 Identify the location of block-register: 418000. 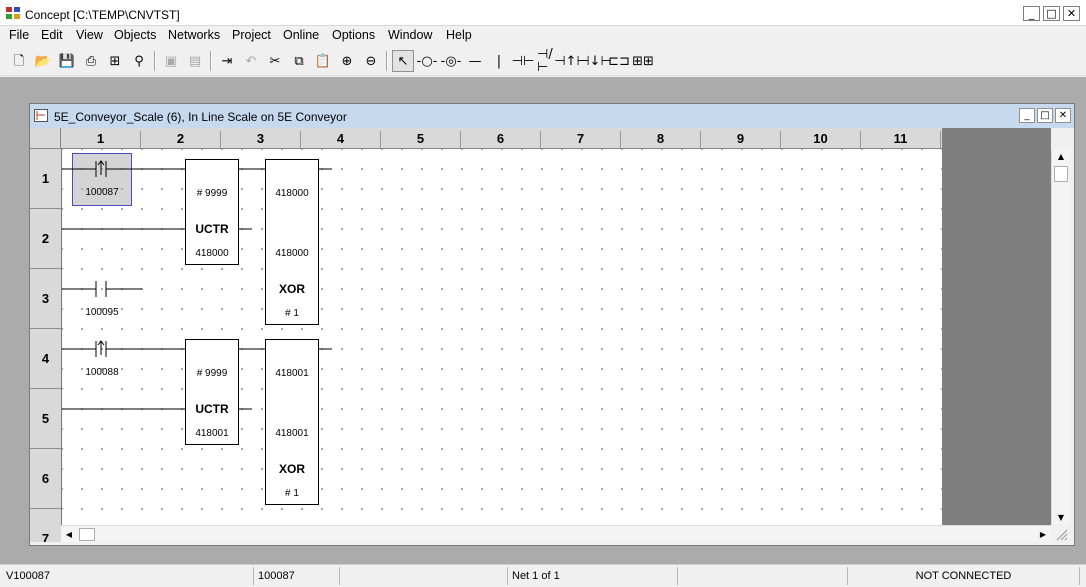
(212, 253).